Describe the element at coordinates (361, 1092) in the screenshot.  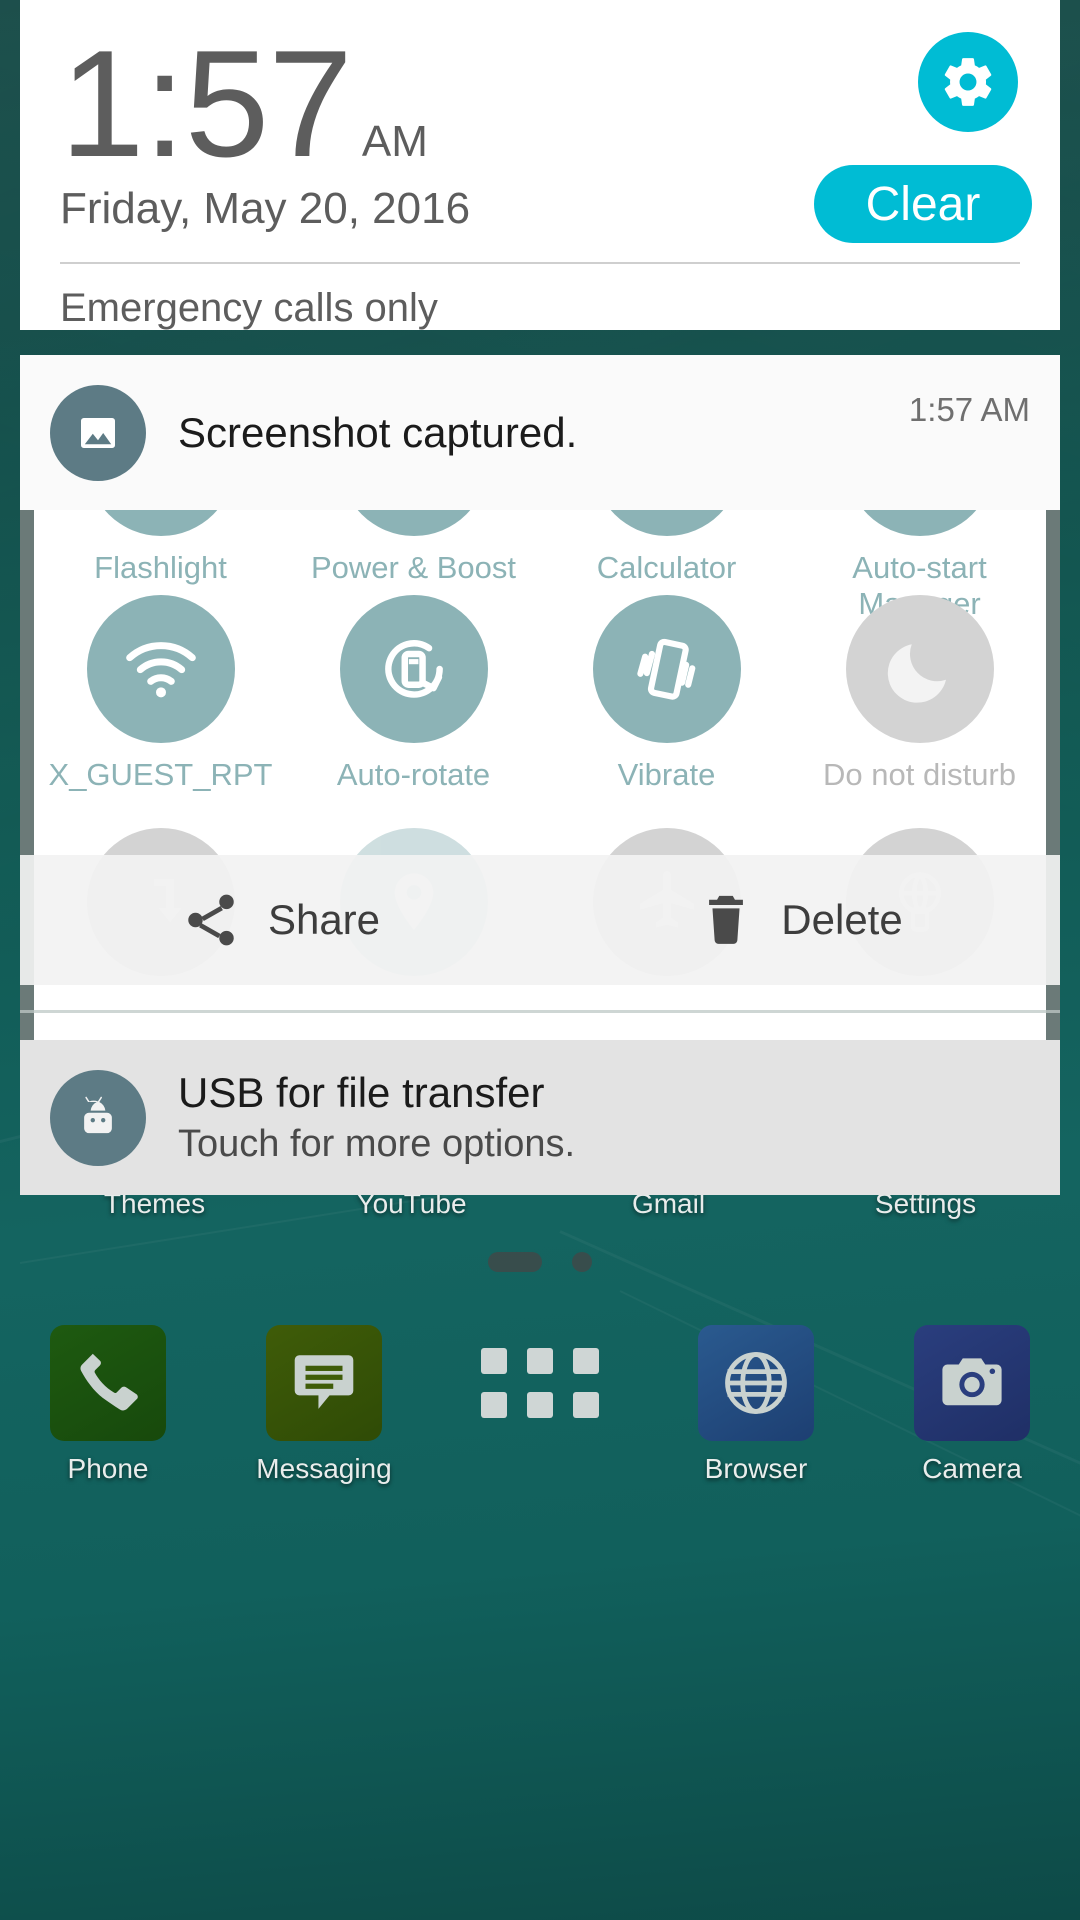
I see `notification-title: USB for file transfer` at that location.